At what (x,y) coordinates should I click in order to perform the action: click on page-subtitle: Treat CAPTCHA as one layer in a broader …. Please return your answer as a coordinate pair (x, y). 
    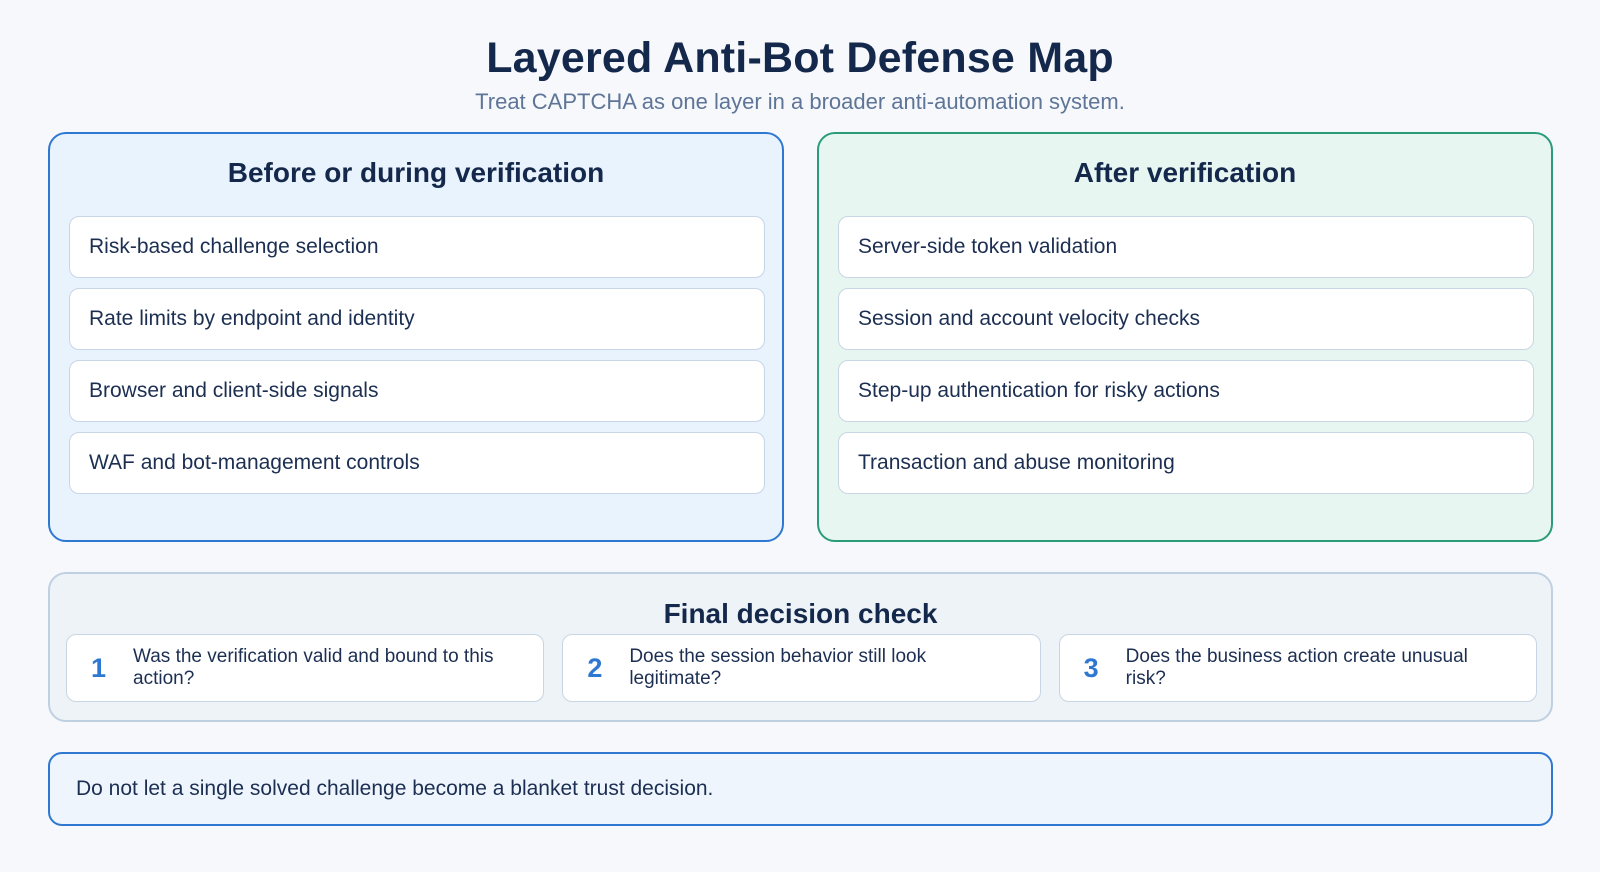
    Looking at the image, I should click on (800, 101).